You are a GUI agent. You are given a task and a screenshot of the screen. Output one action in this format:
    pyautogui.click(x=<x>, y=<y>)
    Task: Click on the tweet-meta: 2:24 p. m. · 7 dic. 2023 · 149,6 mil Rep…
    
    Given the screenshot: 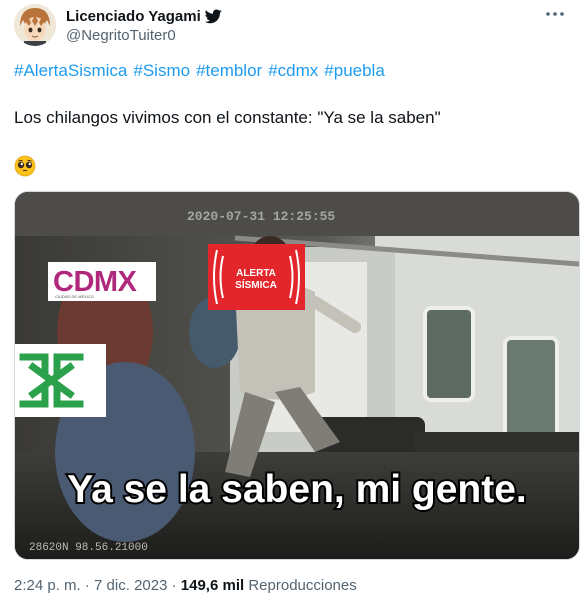 What is the action you would take?
    pyautogui.click(x=185, y=585)
    